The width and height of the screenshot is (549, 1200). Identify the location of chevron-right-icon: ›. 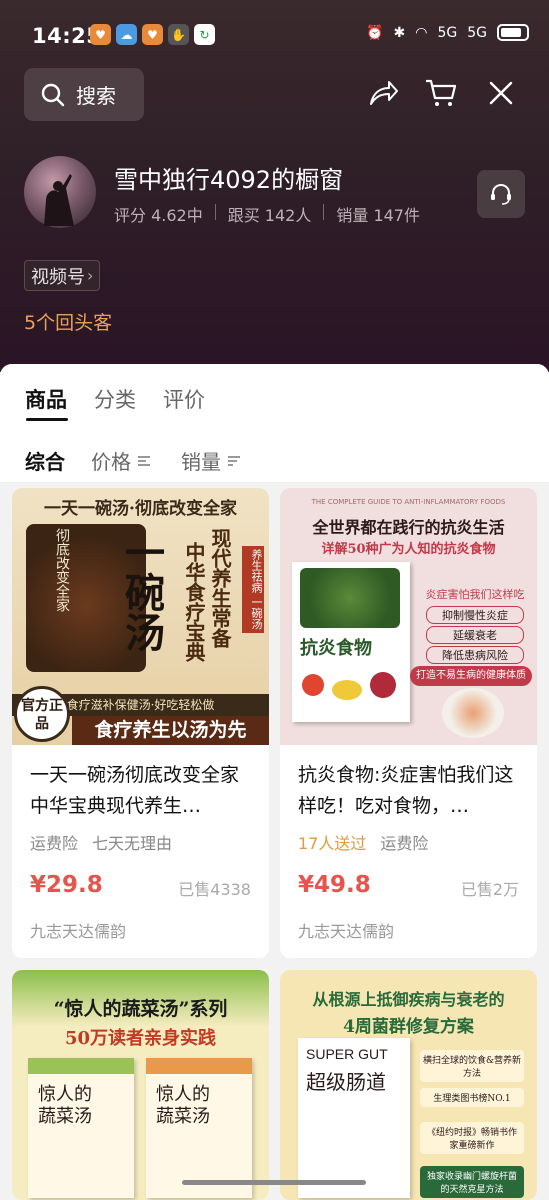
(90, 275).